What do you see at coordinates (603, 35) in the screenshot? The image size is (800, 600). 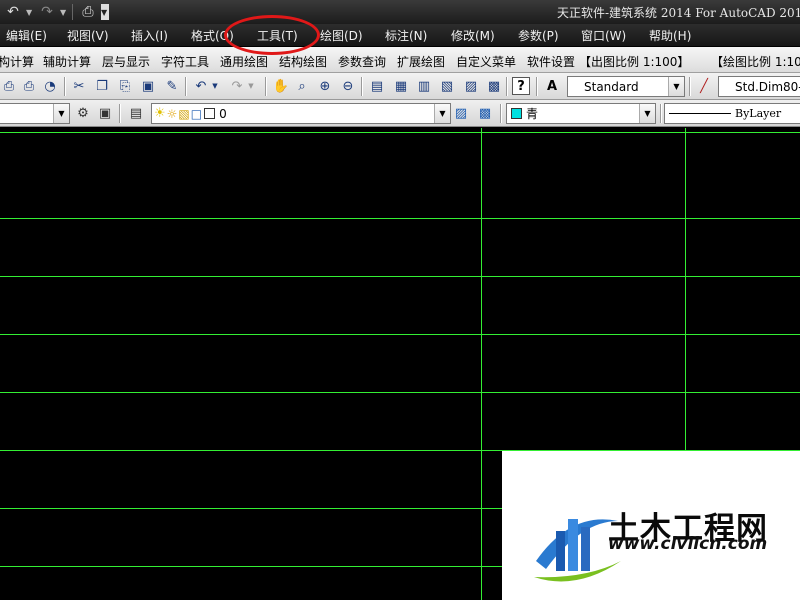 I see `menu-window: 窗口(W)` at bounding box center [603, 35].